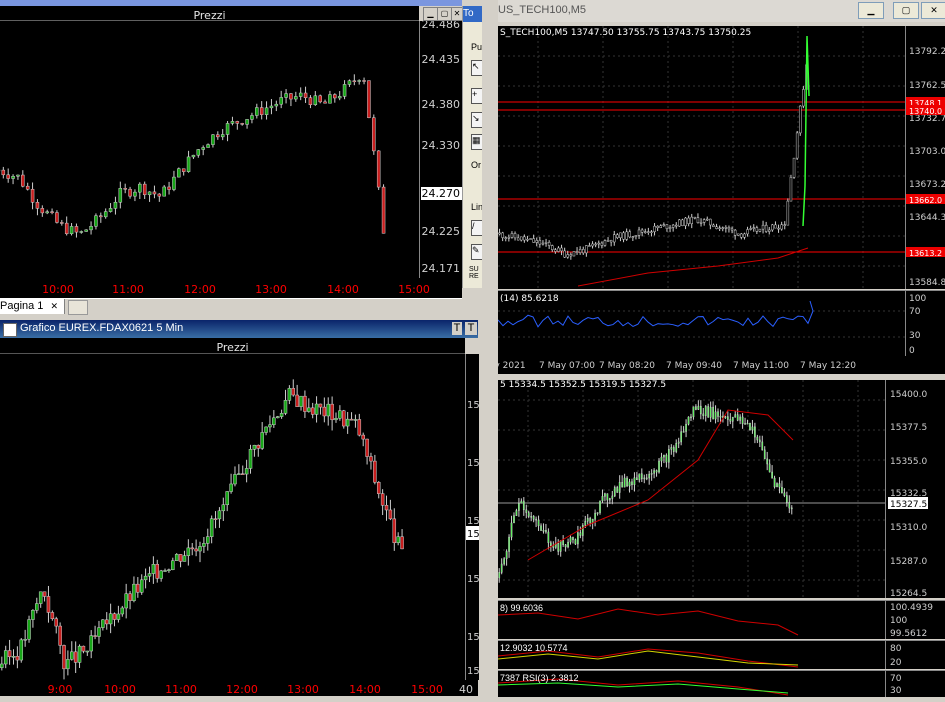  I want to click on text-tool-icon: T, so click(457, 328).